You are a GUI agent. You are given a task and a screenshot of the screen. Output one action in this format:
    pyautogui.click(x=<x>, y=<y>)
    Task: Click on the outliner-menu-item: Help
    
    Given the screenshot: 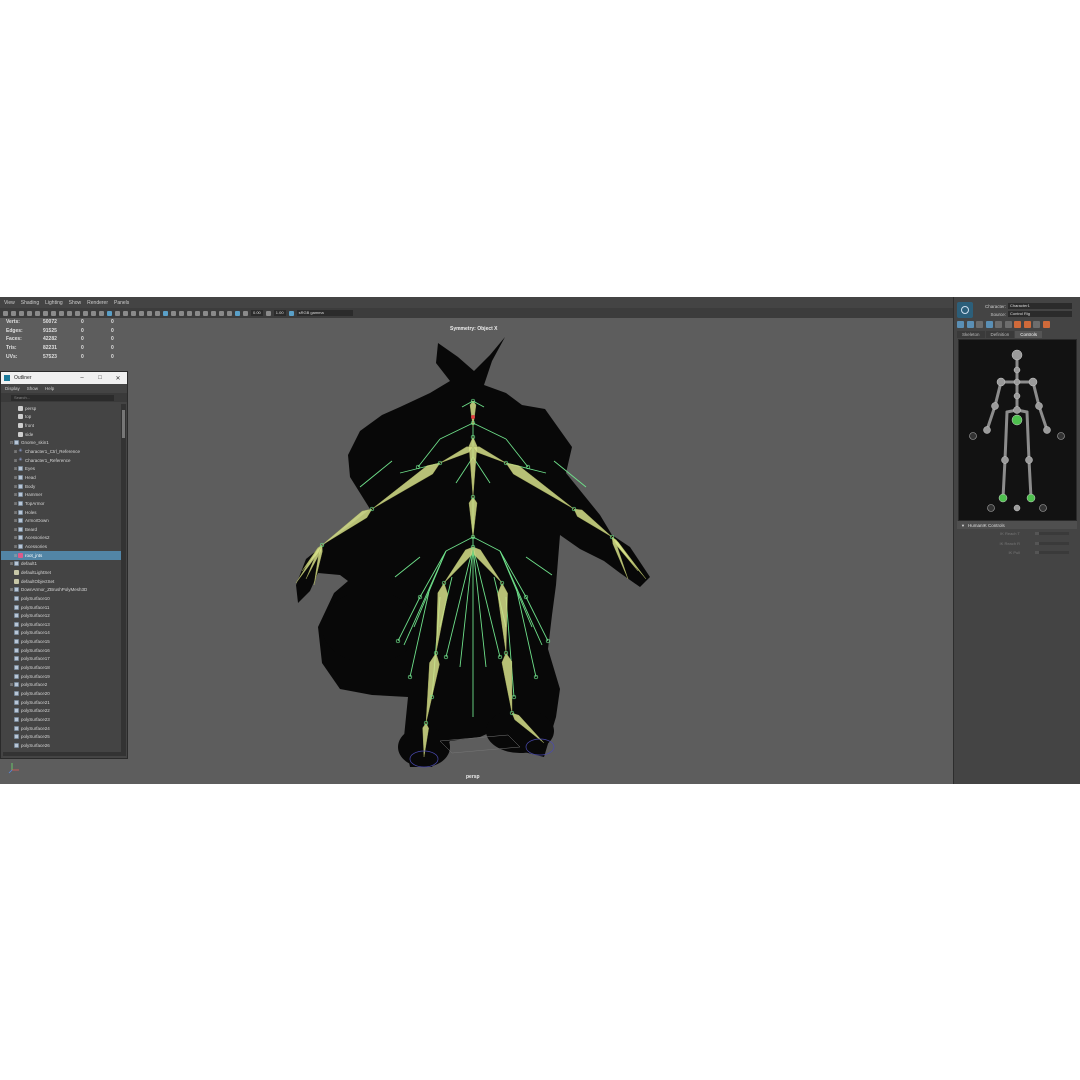 What is the action you would take?
    pyautogui.click(x=49, y=388)
    